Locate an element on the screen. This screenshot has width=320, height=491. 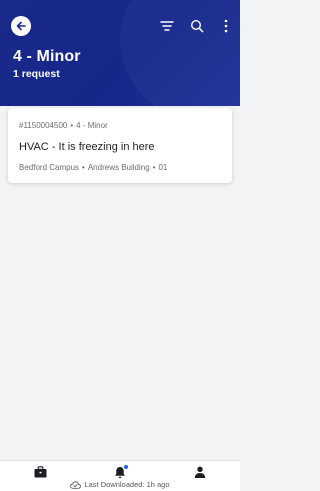
cloud-check-icon is located at coordinates (76, 484).